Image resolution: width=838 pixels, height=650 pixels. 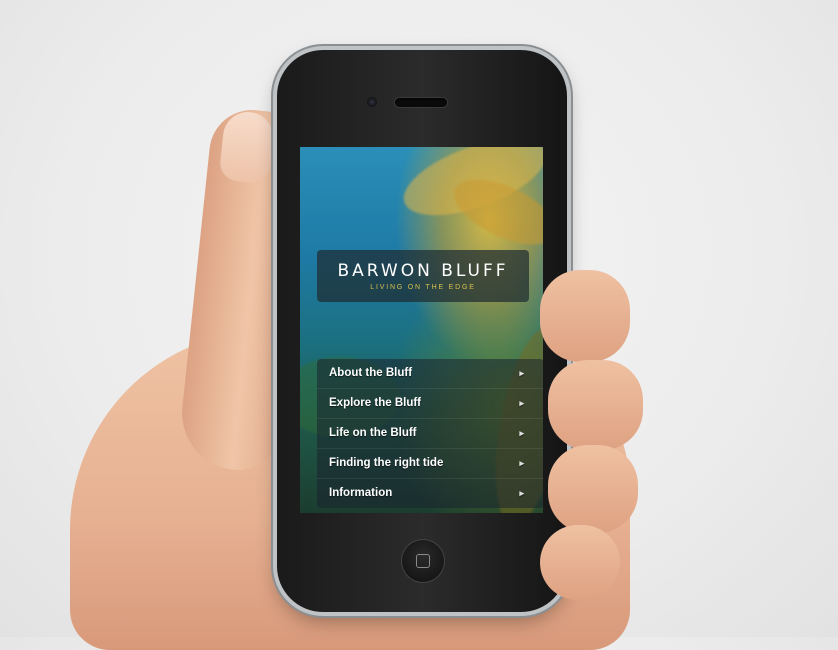 I want to click on menu-item-explore: Explore the Bluff ▸, so click(x=430, y=404).